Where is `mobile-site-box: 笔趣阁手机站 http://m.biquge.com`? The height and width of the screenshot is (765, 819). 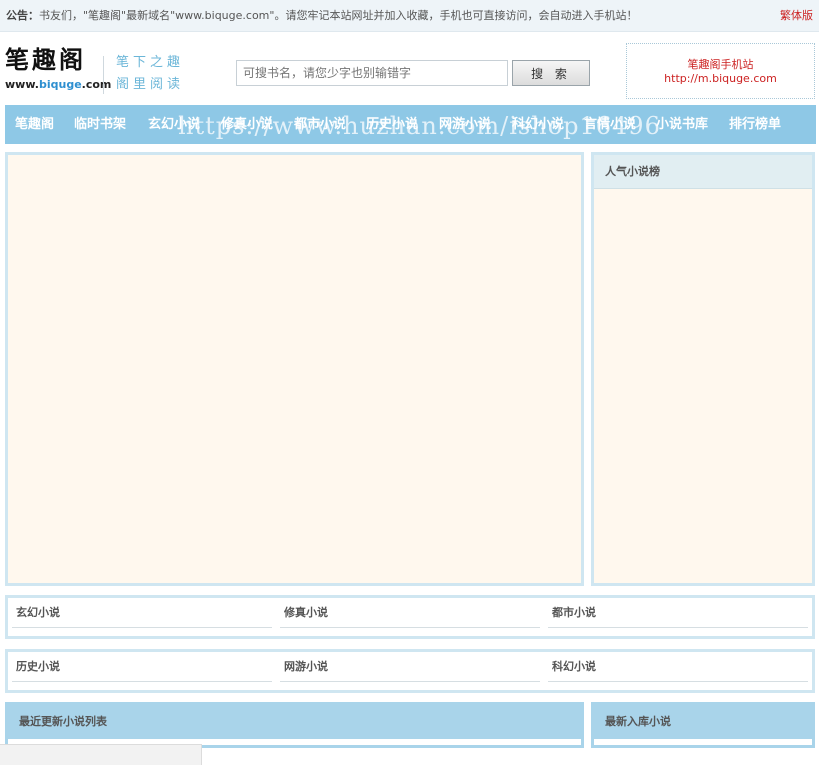
mobile-site-box: 笔趣阁手机站 http://m.biquge.com is located at coordinates (720, 71).